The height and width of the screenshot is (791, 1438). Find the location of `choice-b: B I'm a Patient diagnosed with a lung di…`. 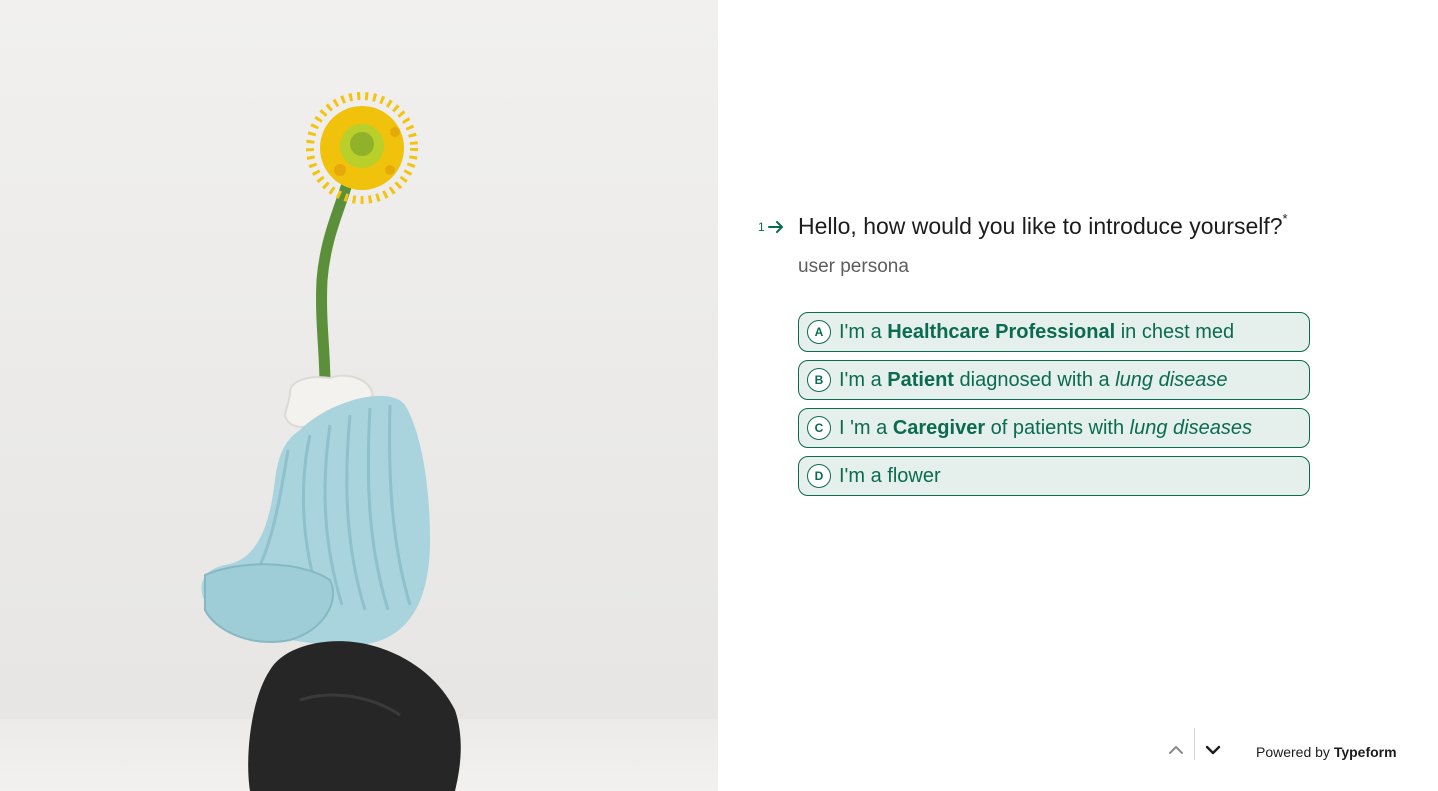

choice-b: B I'm a Patient diagnosed with a lung di… is located at coordinates (1054, 380).